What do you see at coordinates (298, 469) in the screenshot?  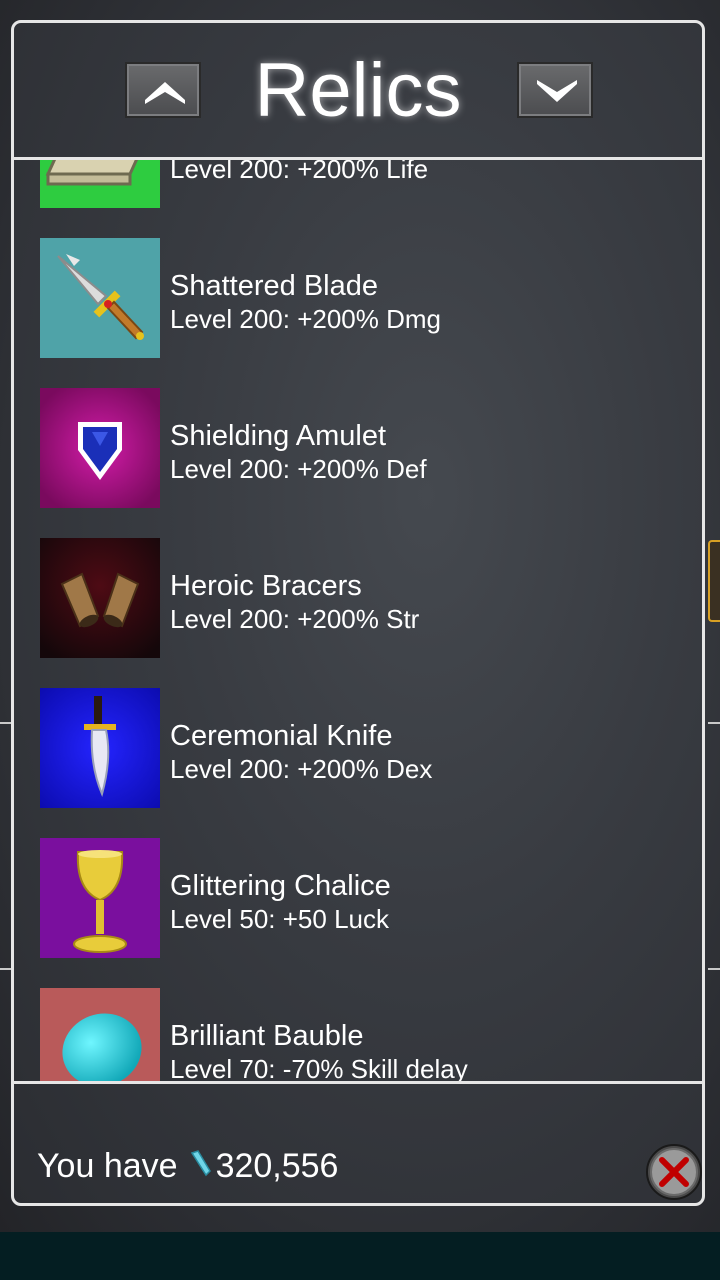 I see `relic-description: Level 200: +200% Def` at bounding box center [298, 469].